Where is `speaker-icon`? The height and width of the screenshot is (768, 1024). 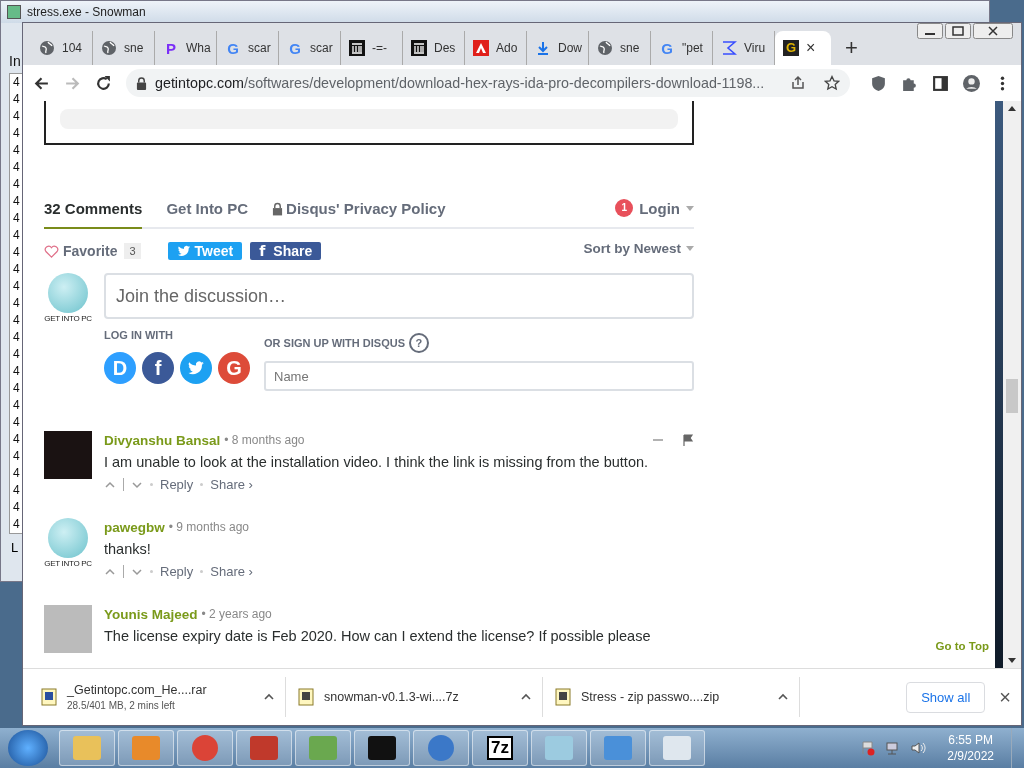
speaker-icon is located at coordinates (918, 748).